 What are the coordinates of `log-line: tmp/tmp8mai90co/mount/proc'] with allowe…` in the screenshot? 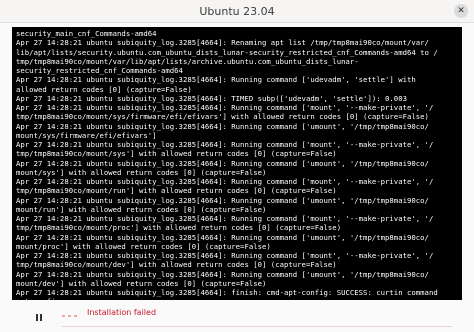 It's located at (179, 228).